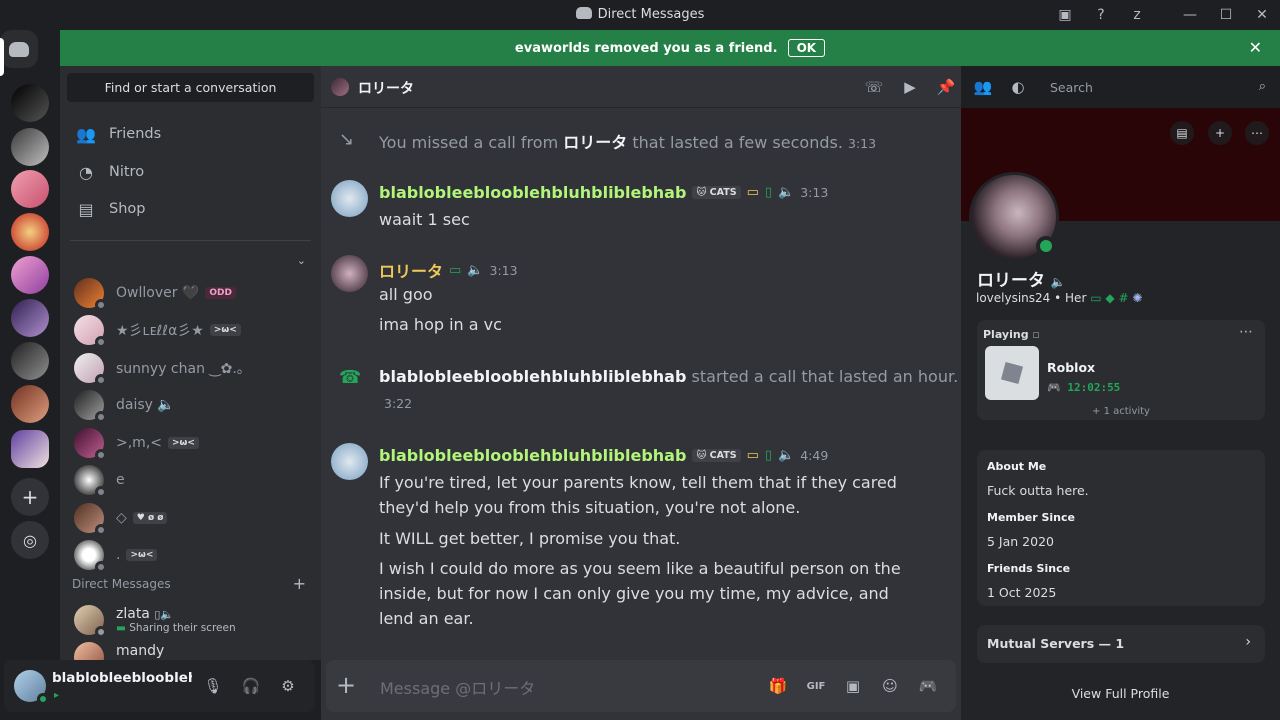 The image size is (1280, 720). Describe the element at coordinates (139, 443) in the screenshot. I see `item-14: >,m,<` at that location.